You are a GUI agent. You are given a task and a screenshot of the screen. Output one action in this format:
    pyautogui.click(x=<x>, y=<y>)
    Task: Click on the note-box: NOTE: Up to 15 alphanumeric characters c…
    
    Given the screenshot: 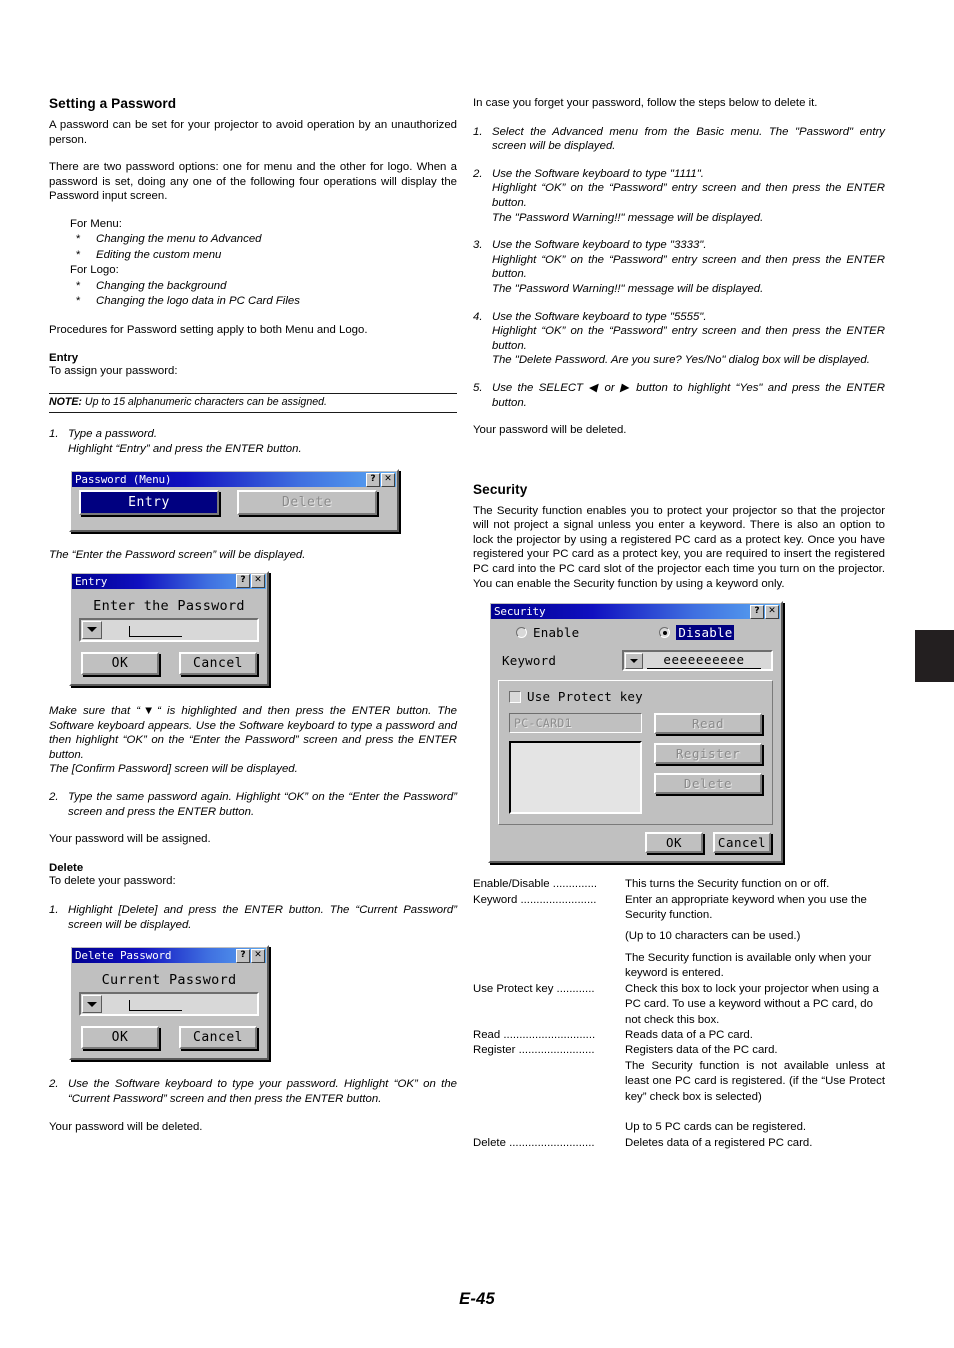 What is the action you would take?
    pyautogui.click(x=253, y=403)
    